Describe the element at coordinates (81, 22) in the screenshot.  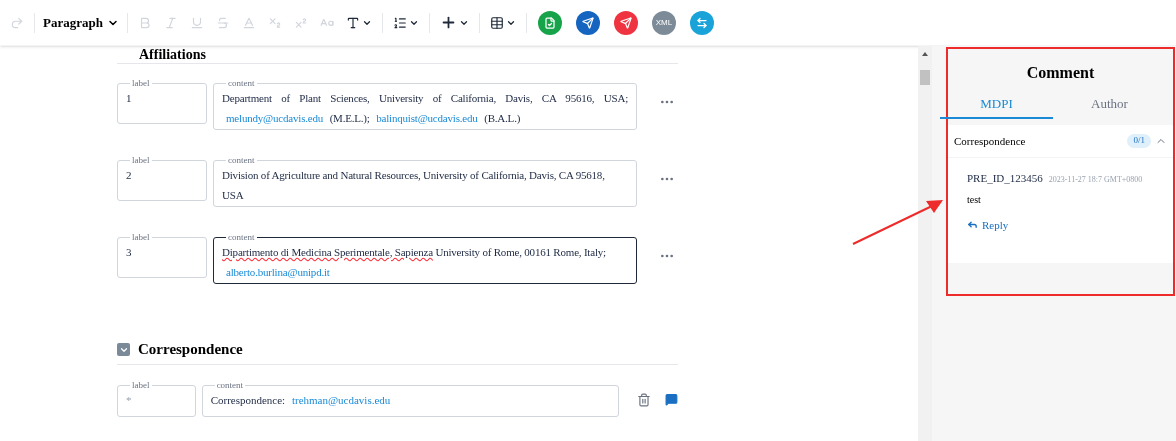
I see `paragraph-dropdown: Paragraph` at that location.